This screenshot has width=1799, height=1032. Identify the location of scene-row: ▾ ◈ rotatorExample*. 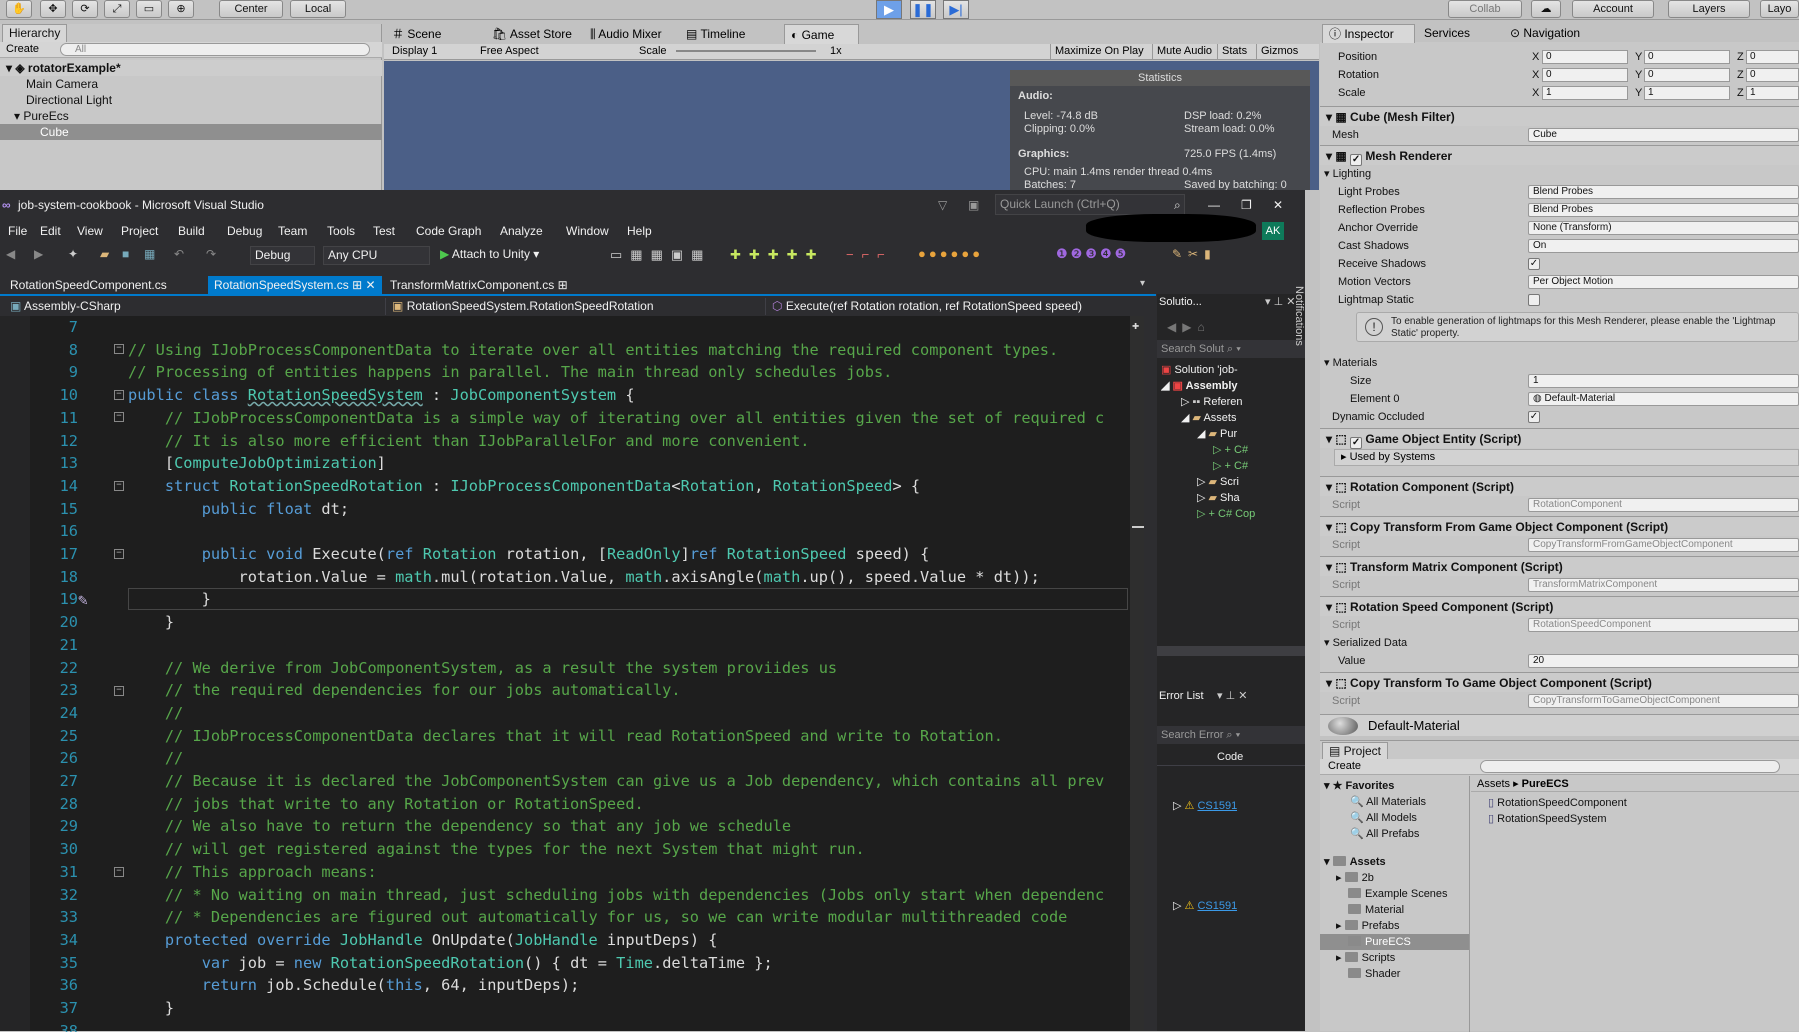
(191, 68).